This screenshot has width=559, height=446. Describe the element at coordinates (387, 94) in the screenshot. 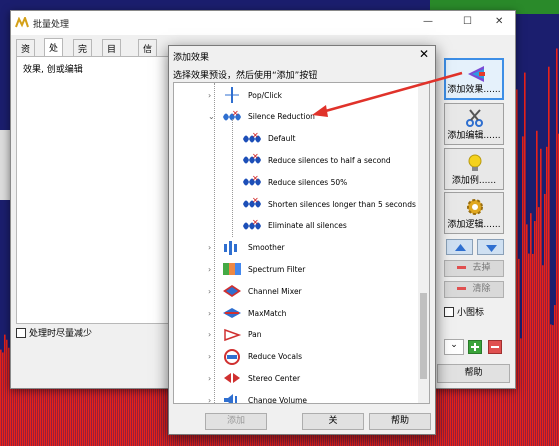

I see `annotation-arrow` at that location.